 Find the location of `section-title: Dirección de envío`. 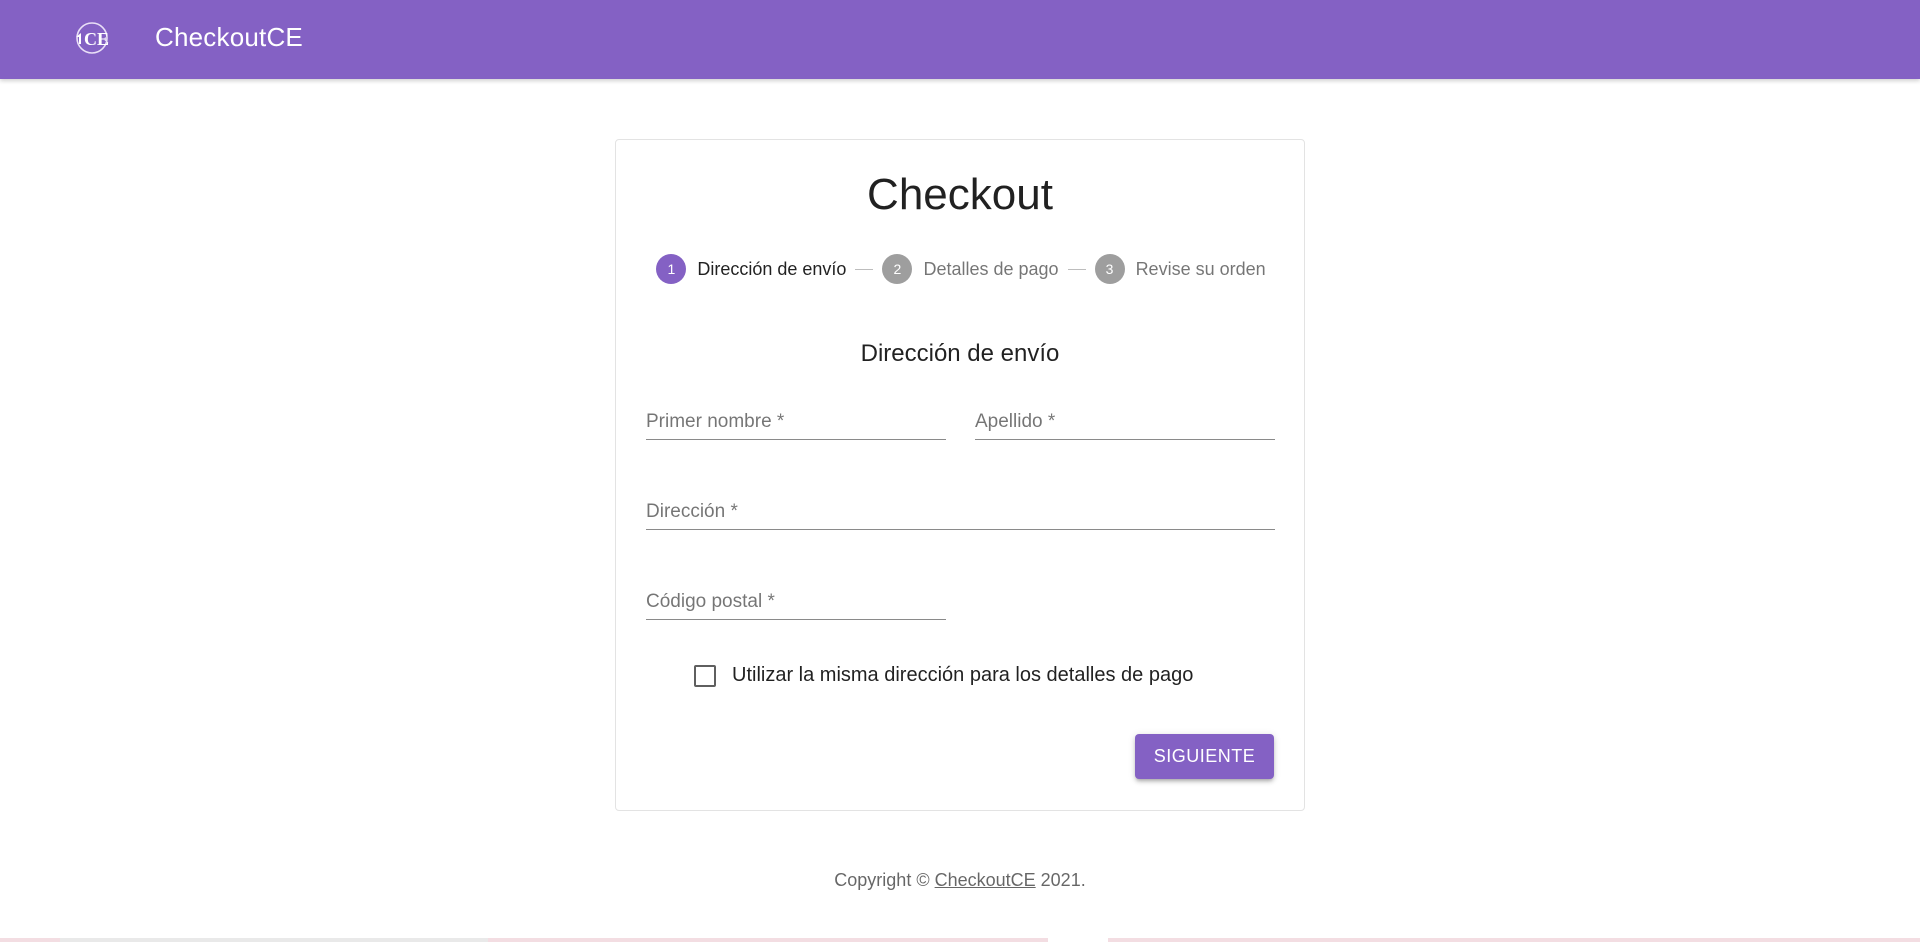

section-title: Dirección de envío is located at coordinates (960, 353).